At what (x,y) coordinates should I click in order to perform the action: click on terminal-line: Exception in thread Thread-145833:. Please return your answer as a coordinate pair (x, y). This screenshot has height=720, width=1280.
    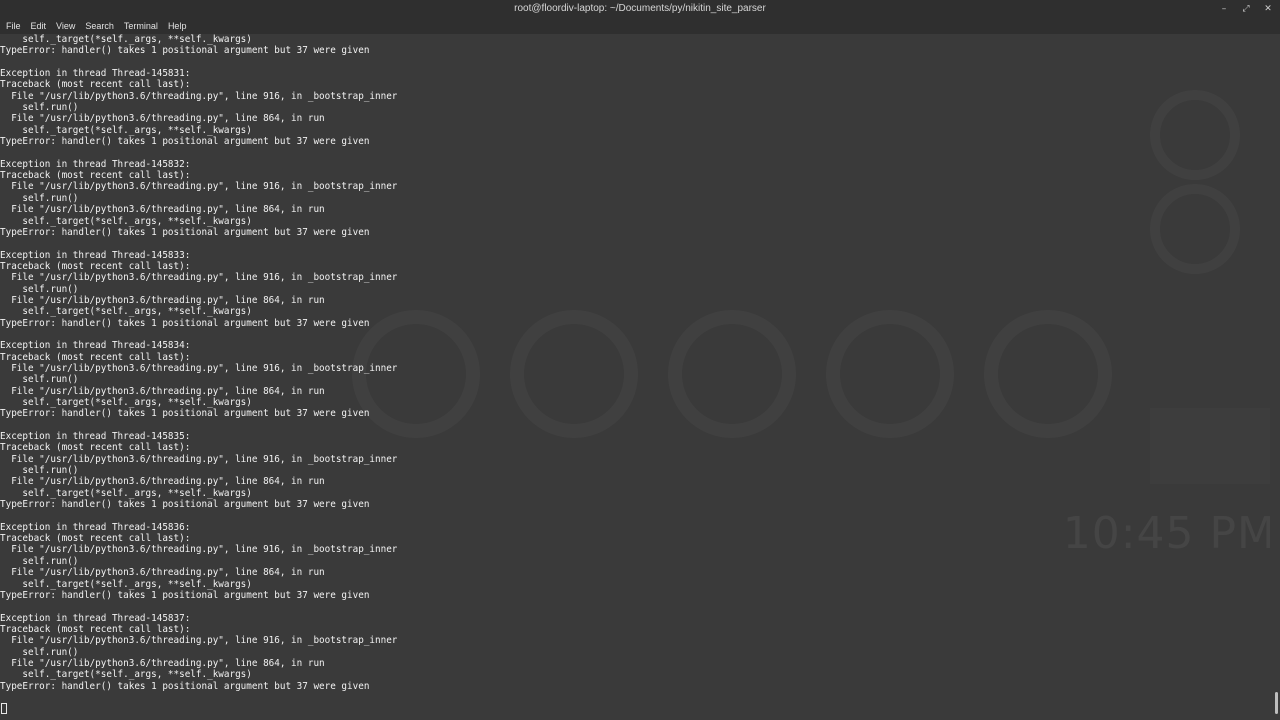
    Looking at the image, I should click on (95, 255).